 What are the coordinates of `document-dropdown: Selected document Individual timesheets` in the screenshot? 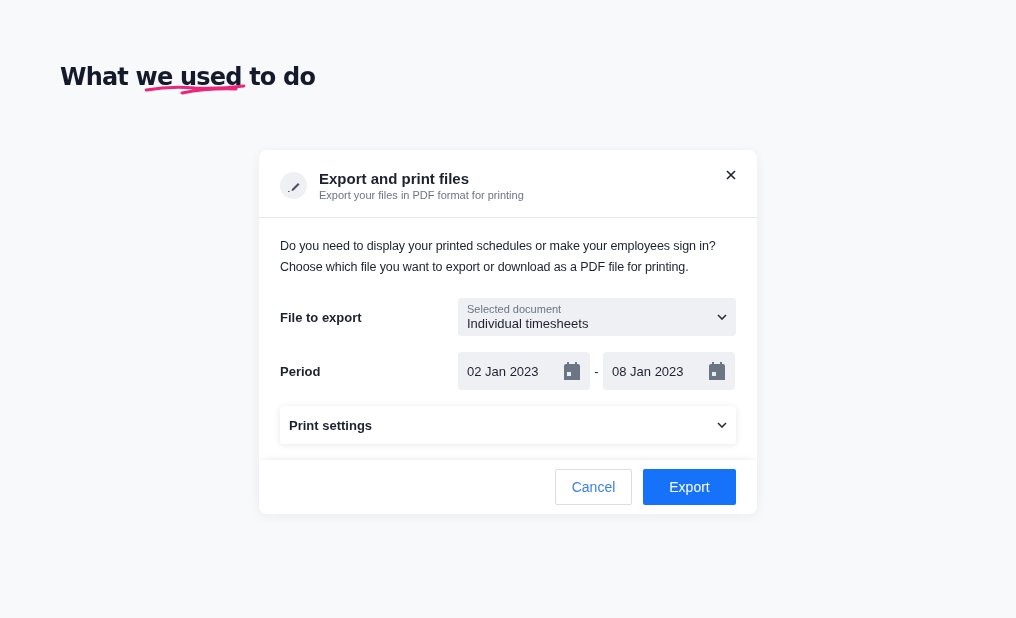 It's located at (597, 317).